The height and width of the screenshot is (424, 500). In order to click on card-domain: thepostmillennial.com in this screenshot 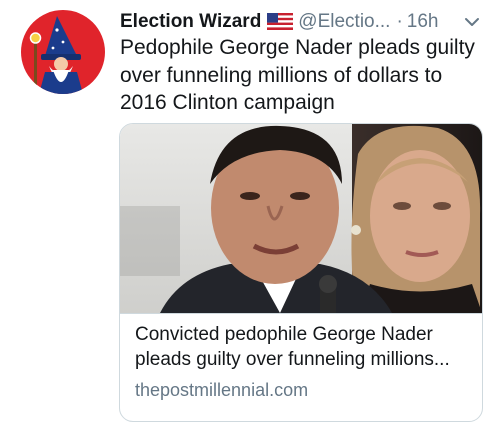, I will do `click(305, 390)`.